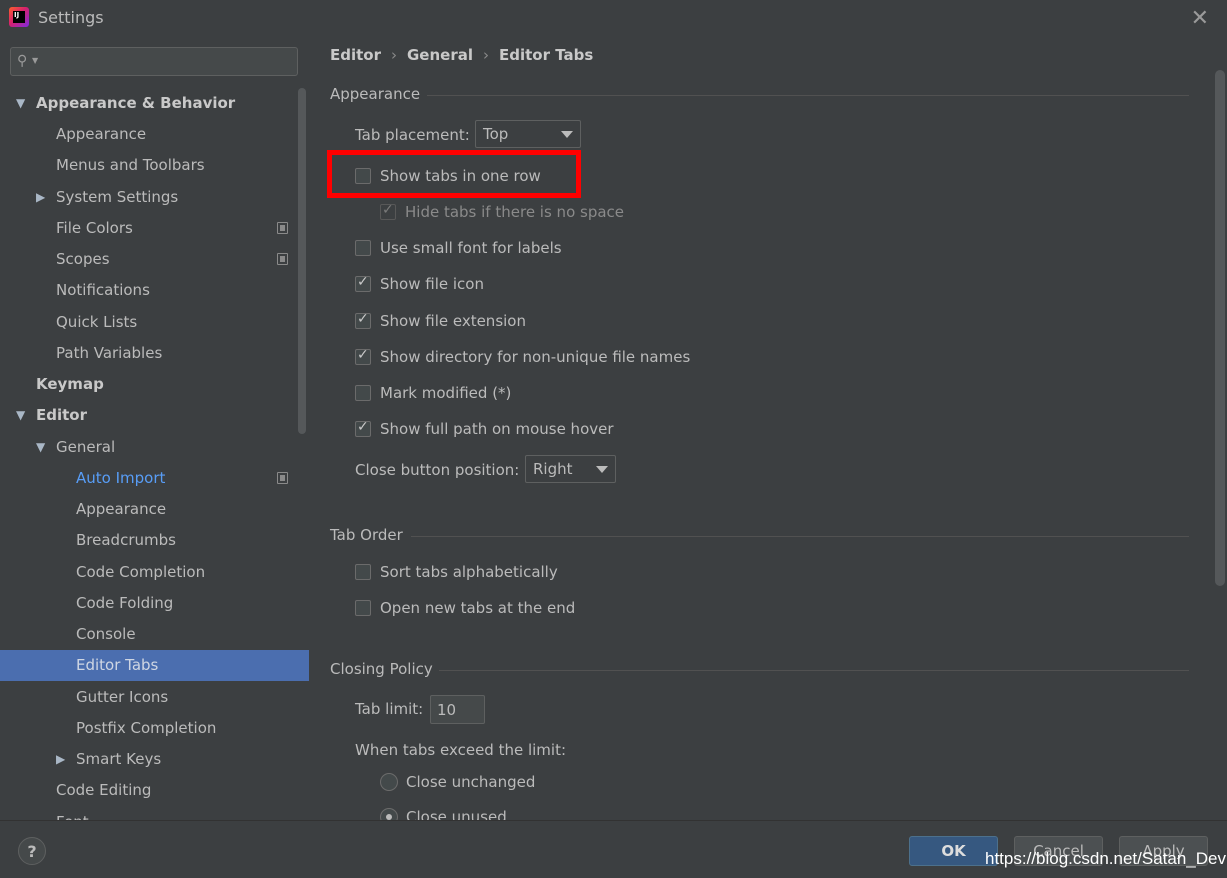 Image resolution: width=1227 pixels, height=878 pixels. I want to click on show-directory-label: Show directory for non-unique file names, so click(535, 357).